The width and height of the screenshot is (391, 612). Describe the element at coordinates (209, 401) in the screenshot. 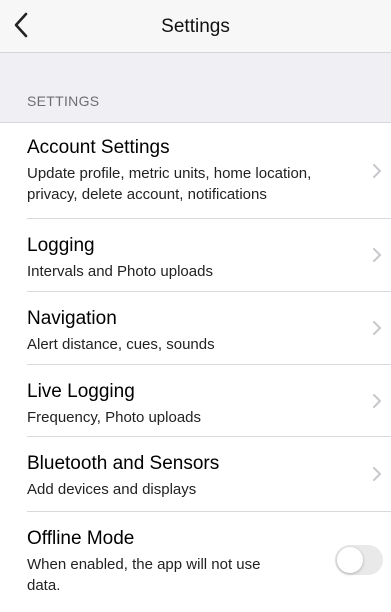

I see `settings-item-live-logging: Live Logging Frequency, Photo uploads` at that location.